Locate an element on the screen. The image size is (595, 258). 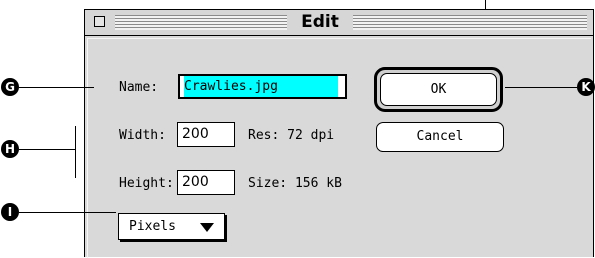
dialog-titlebar: Edit is located at coordinates (339, 23).